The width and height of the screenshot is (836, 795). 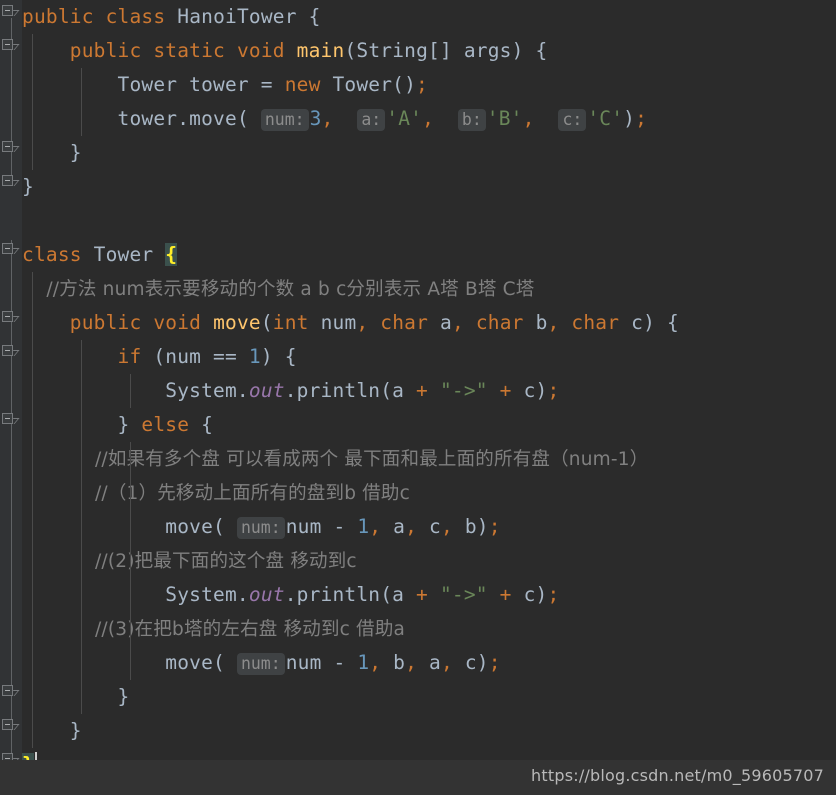 I want to click on token-number-1: 1, so click(x=363, y=662).